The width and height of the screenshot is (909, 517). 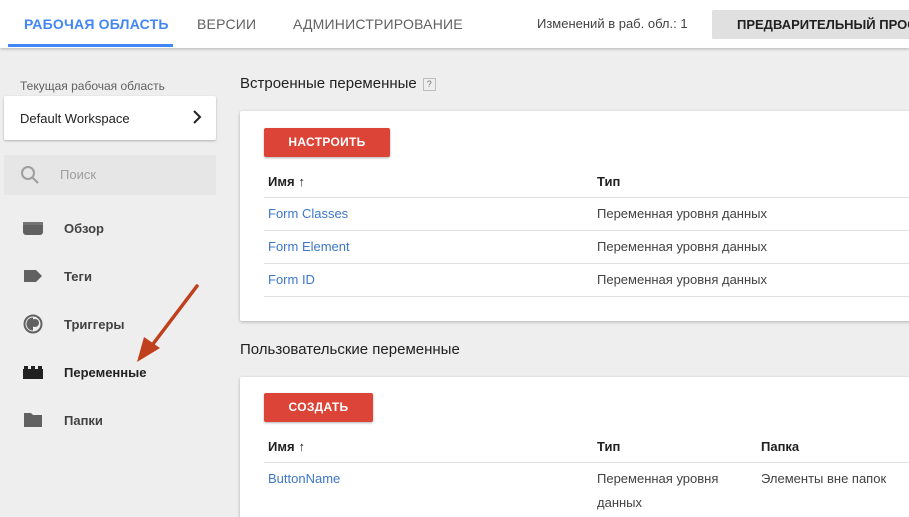 I want to click on column-header-folder: Папка, so click(x=780, y=446).